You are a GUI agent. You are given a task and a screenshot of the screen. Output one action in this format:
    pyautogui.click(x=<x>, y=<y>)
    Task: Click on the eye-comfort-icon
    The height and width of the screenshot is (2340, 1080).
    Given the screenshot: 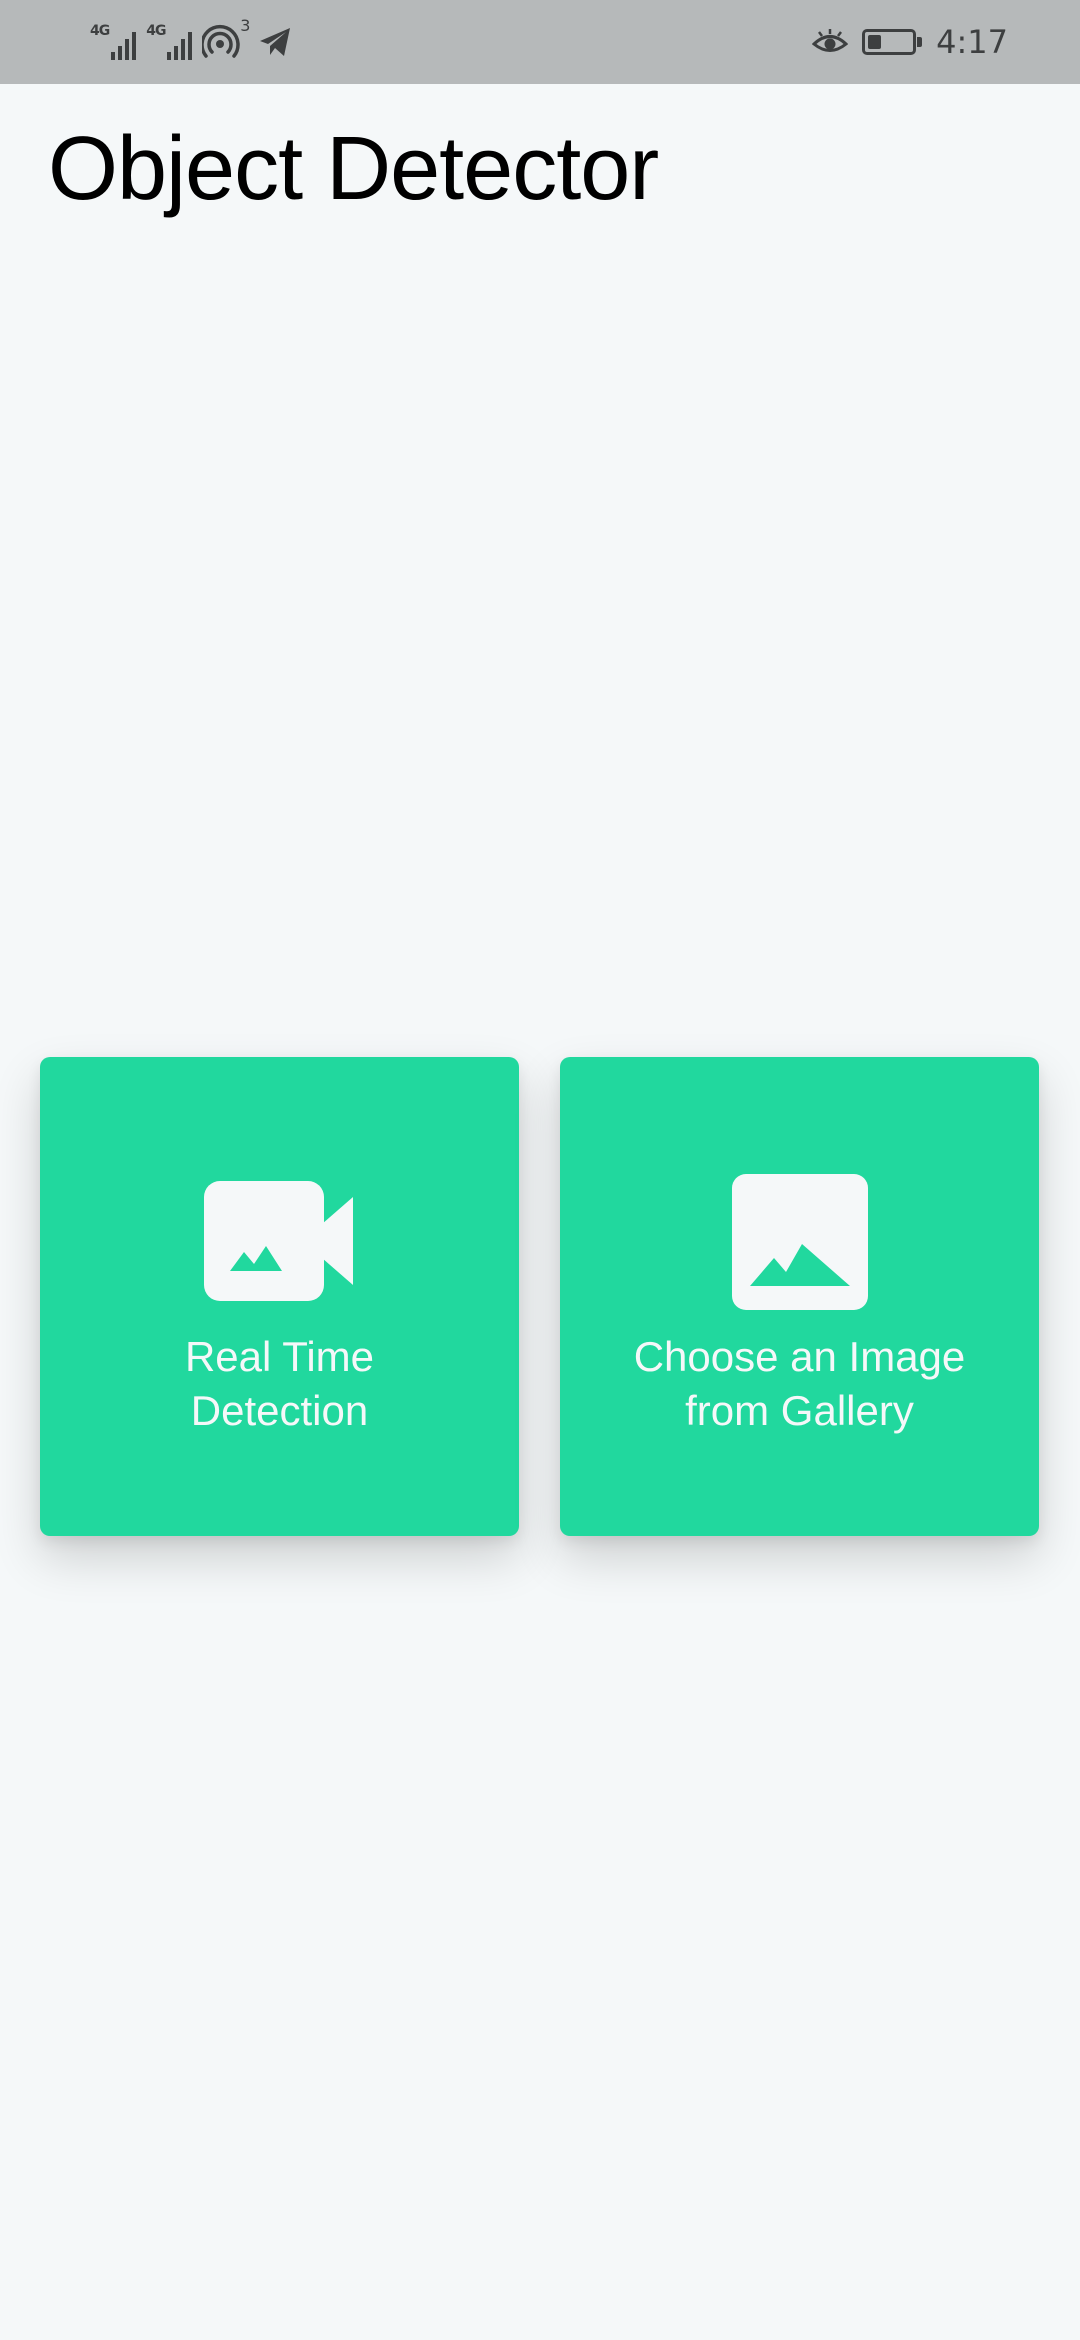 What is the action you would take?
    pyautogui.click(x=830, y=42)
    